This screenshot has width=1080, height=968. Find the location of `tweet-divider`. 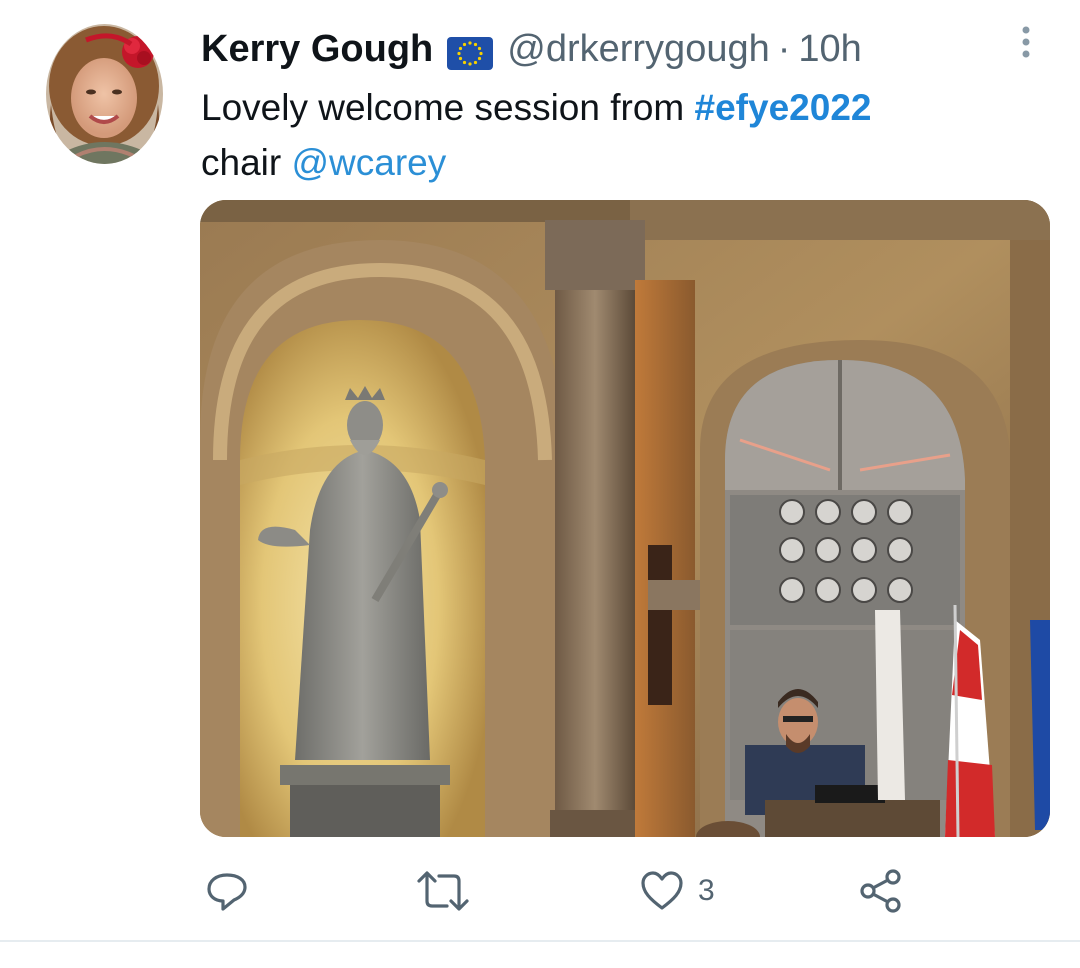

tweet-divider is located at coordinates (540, 941).